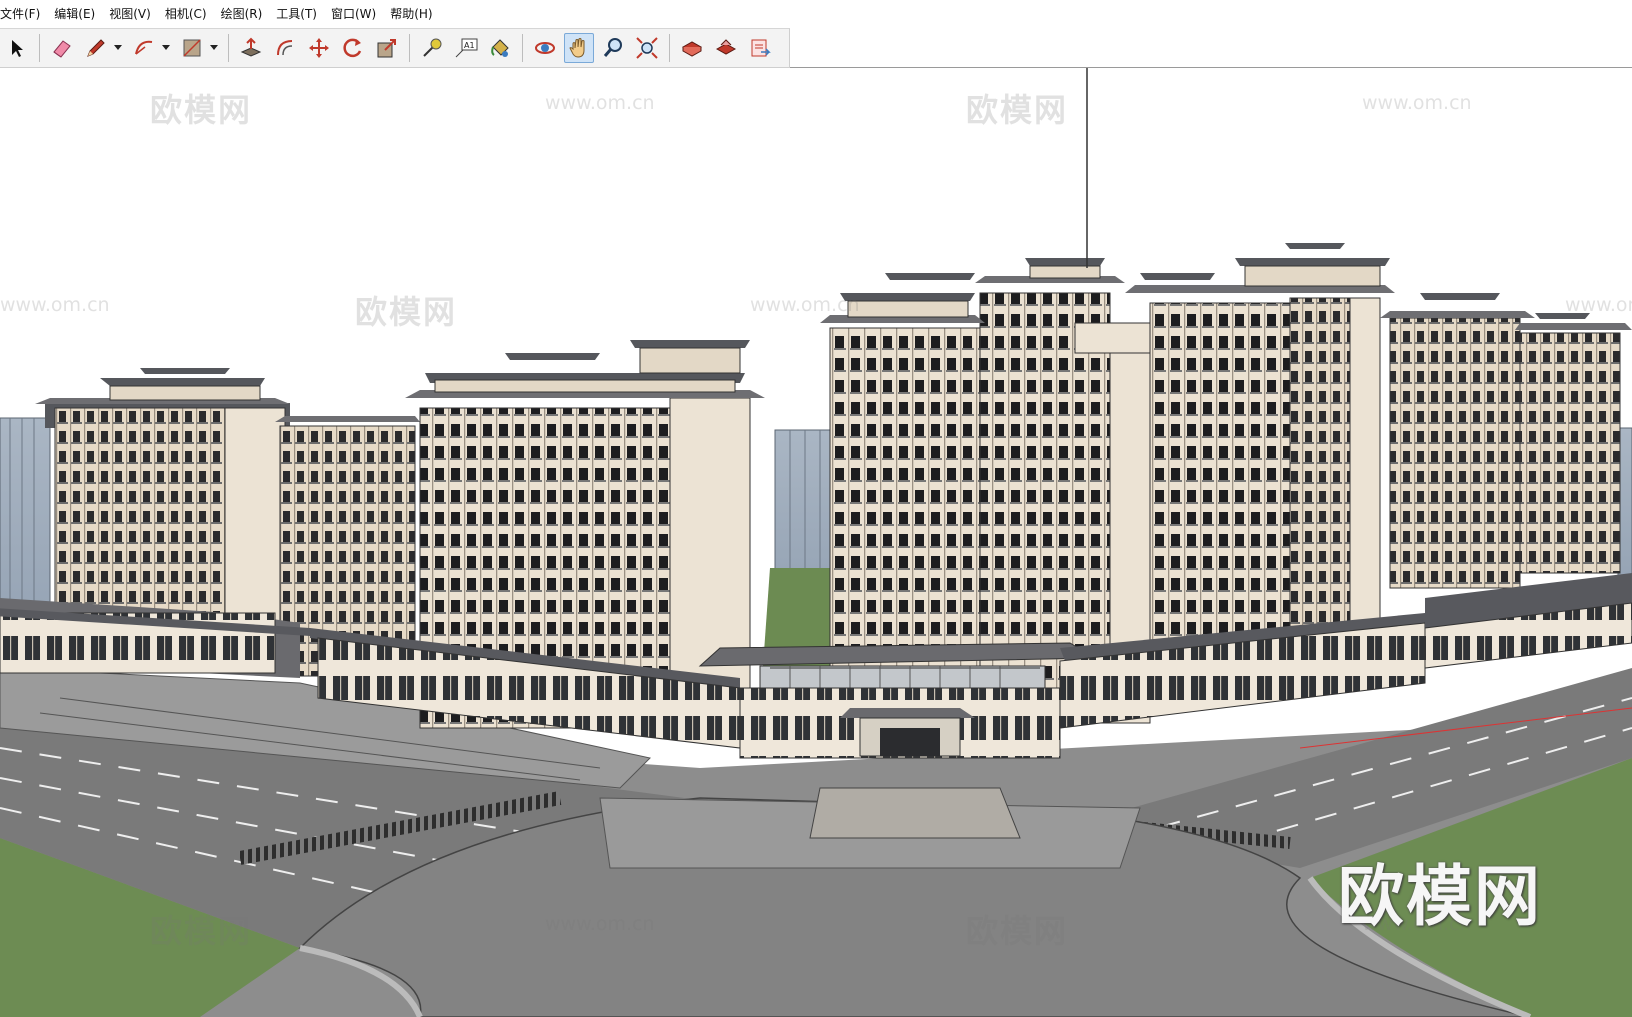 The height and width of the screenshot is (1017, 1632). What do you see at coordinates (296, 14) in the screenshot?
I see `menu-tools: 工具(T)` at bounding box center [296, 14].